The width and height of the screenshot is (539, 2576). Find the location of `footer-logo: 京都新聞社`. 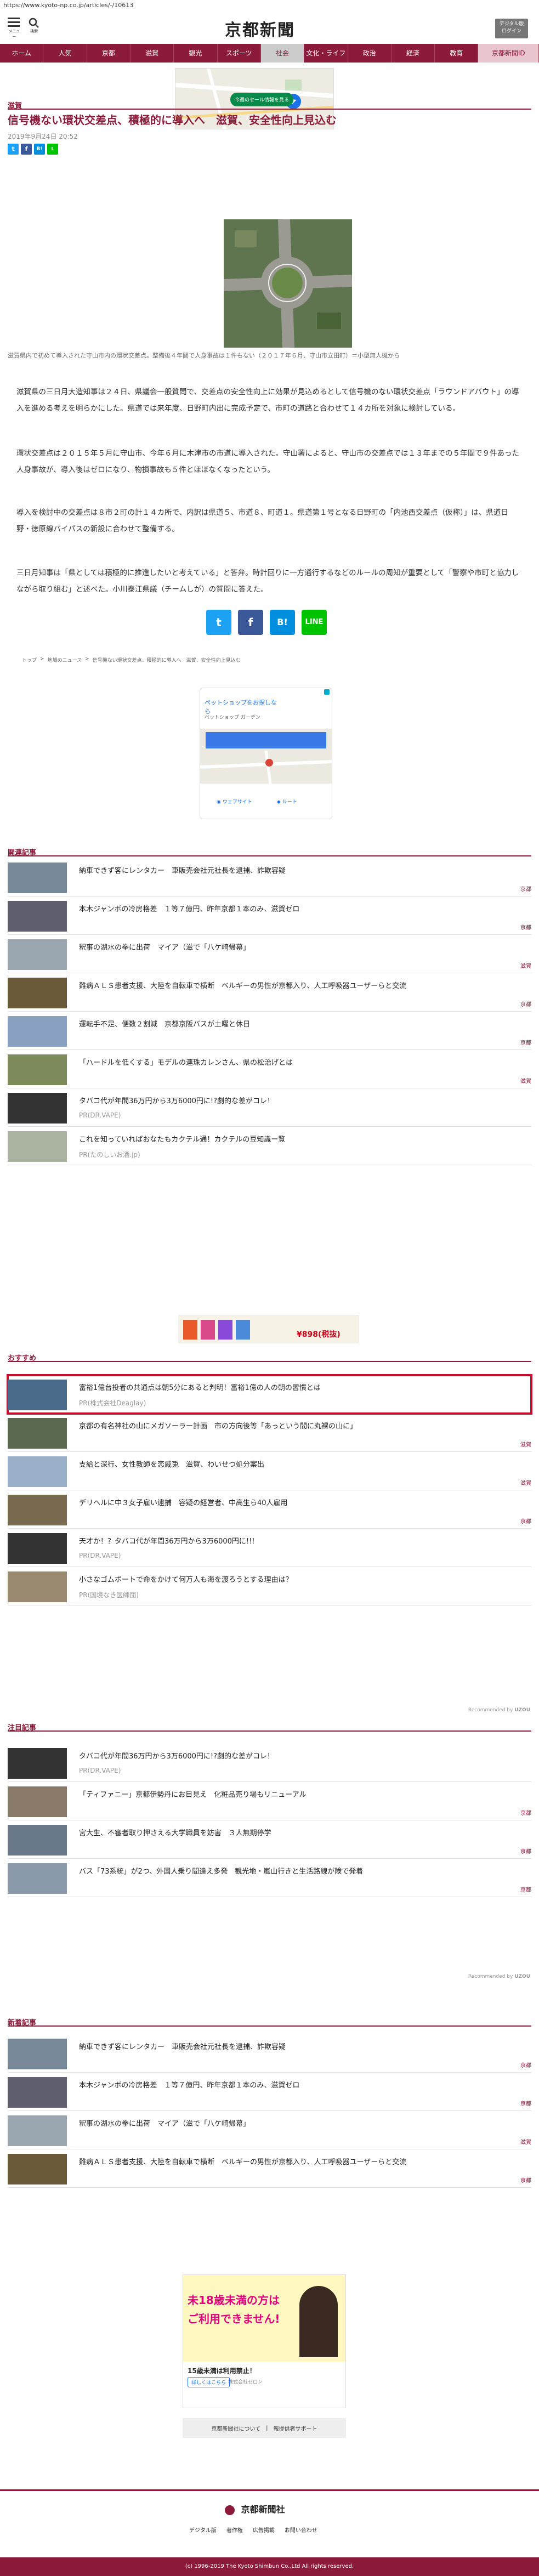

footer-logo: 京都新聞社 is located at coordinates (255, 2509).